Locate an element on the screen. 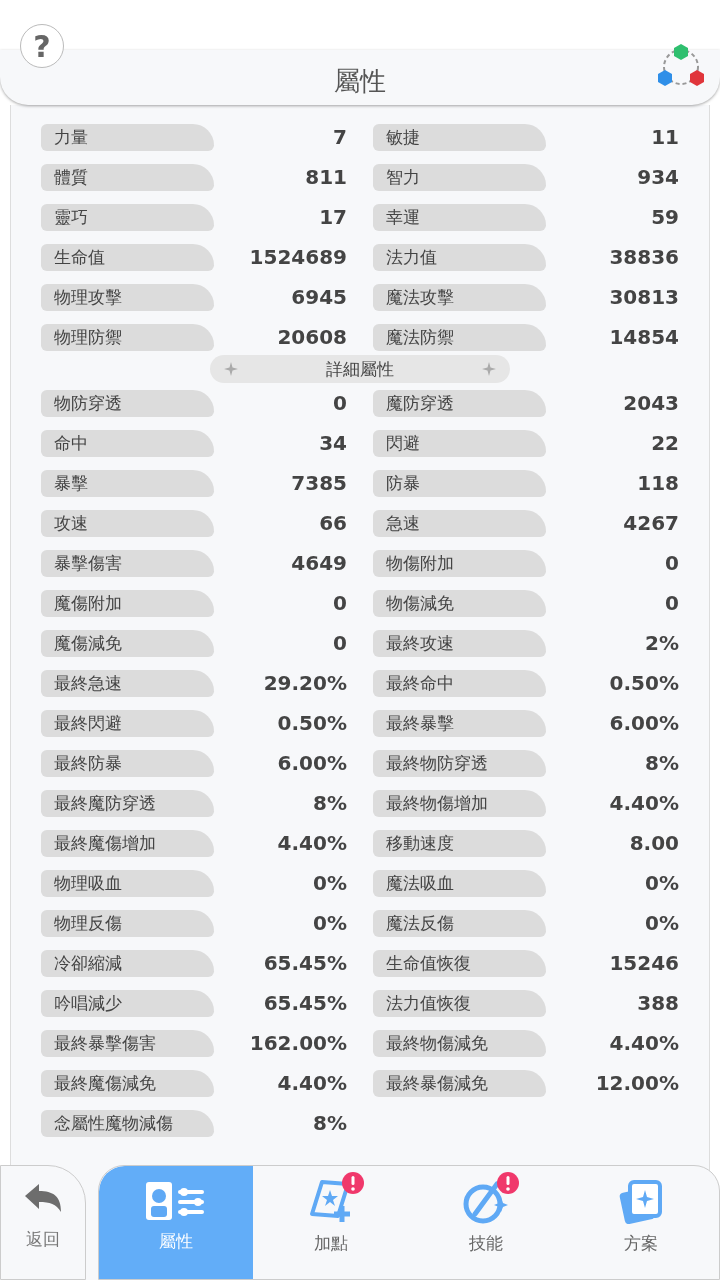  stat-label: 暴擊傷害 is located at coordinates (127, 563).